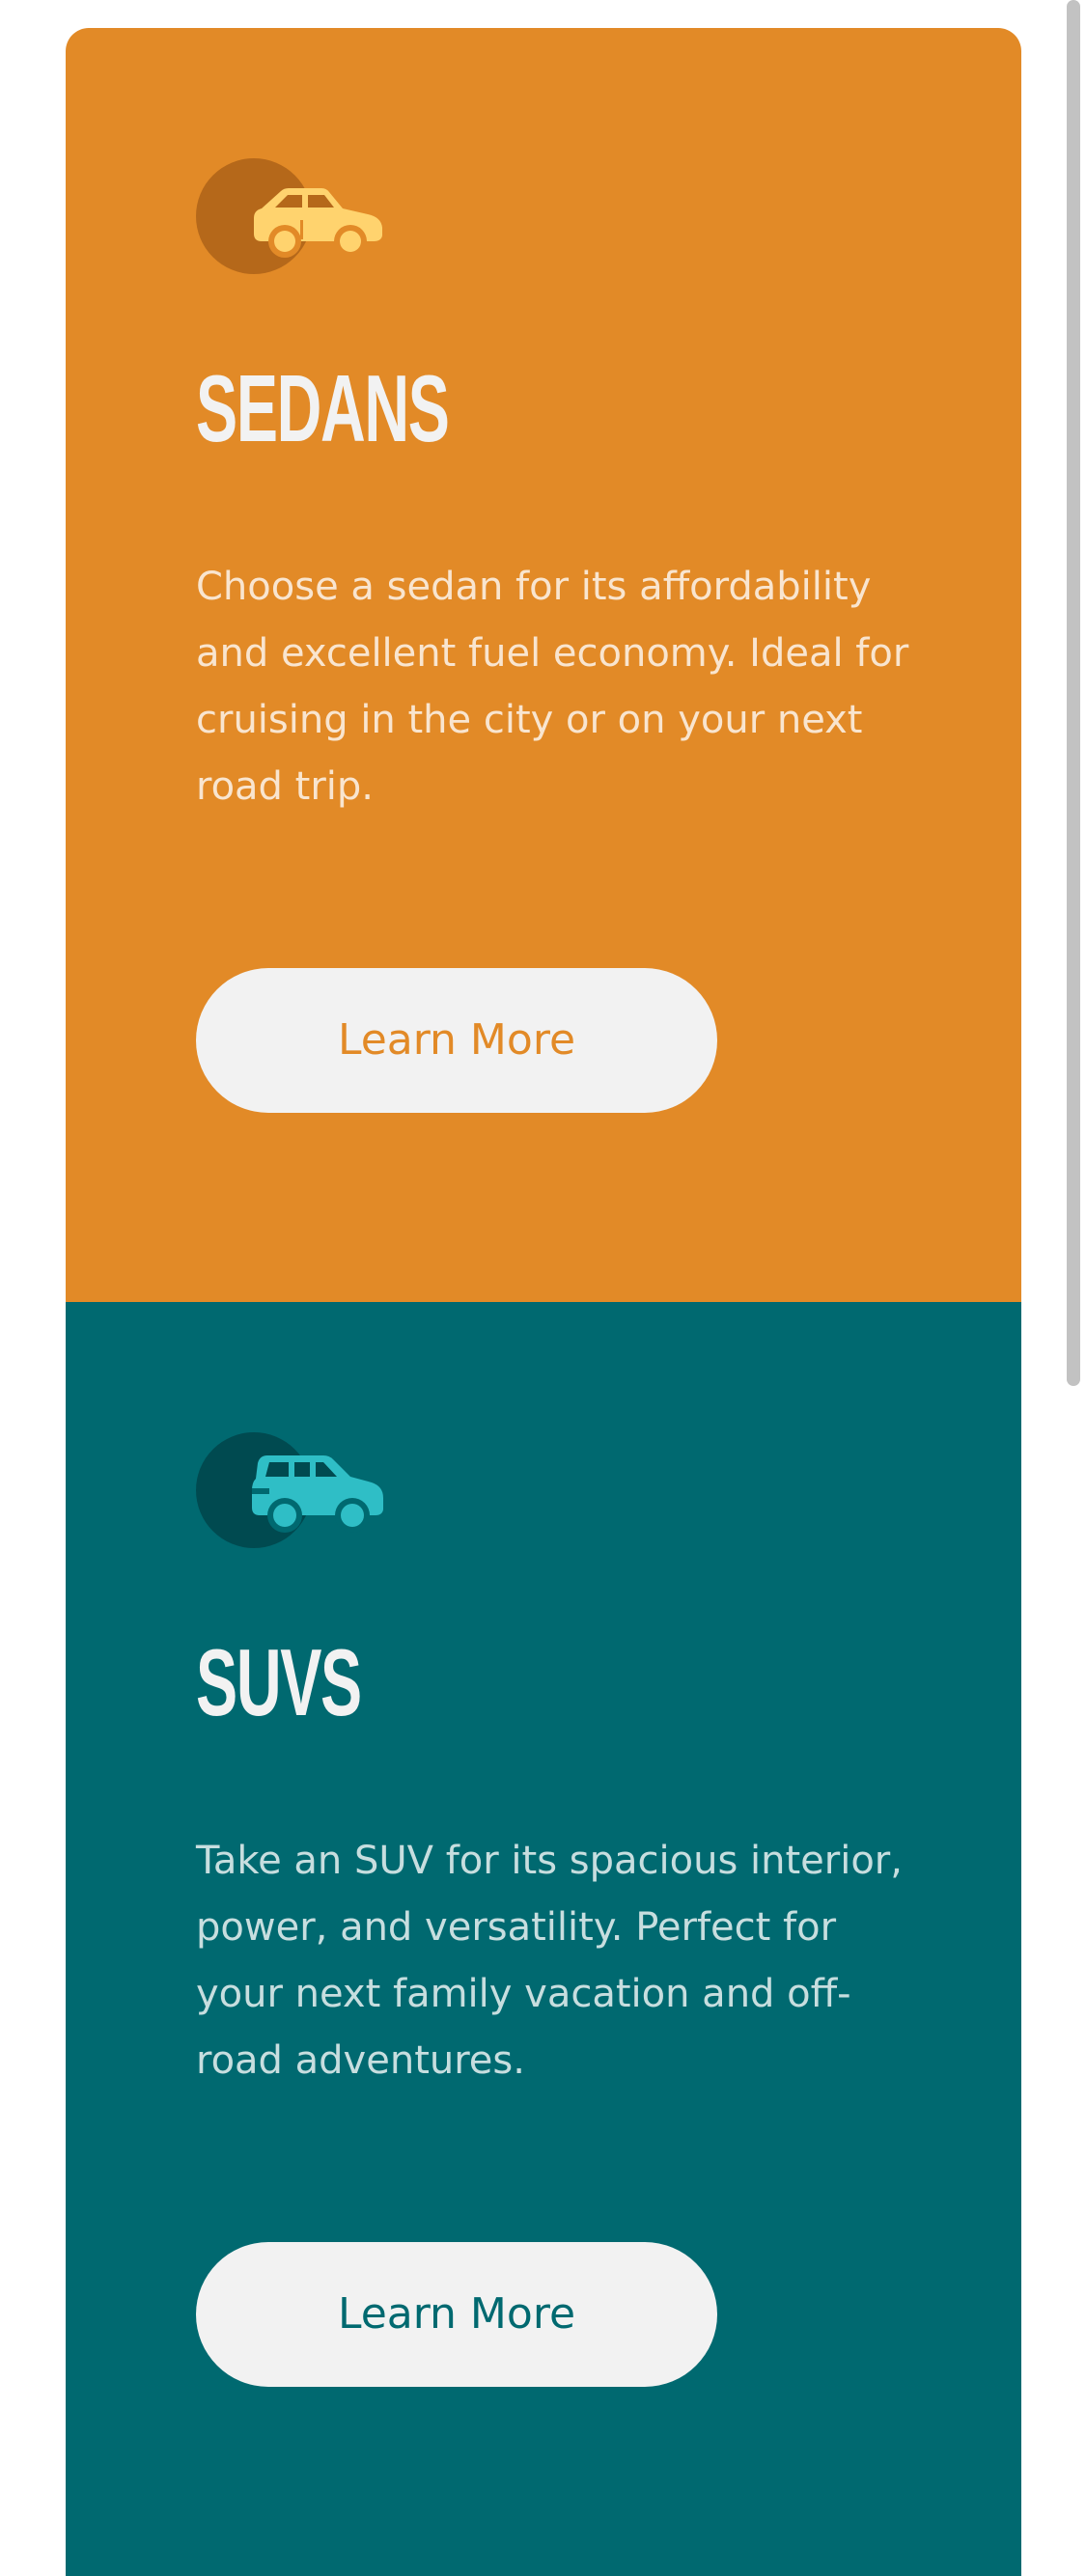 This screenshot has height=2576, width=1086. I want to click on suvs-title: SUVS, so click(279, 1682).